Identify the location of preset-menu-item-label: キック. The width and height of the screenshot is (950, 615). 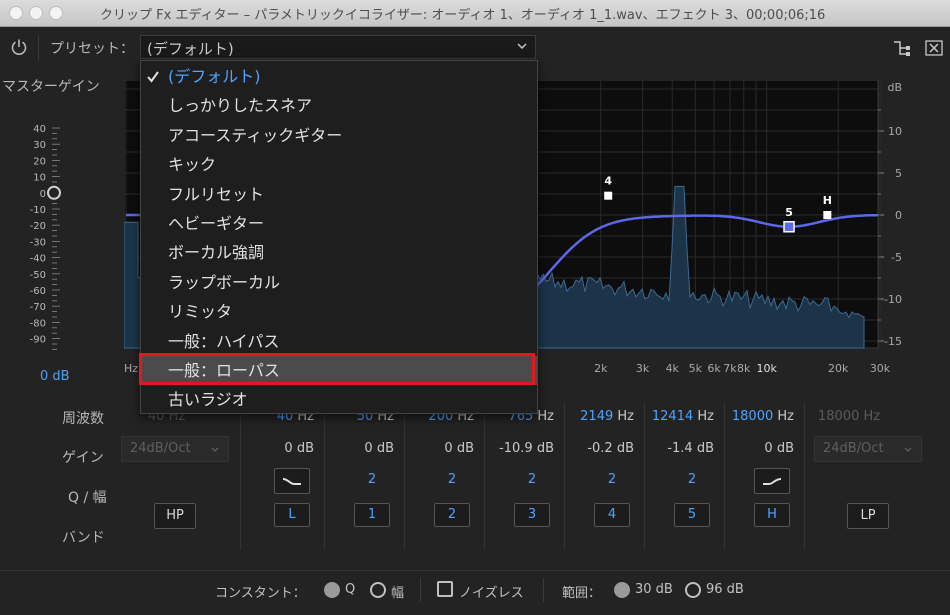
(192, 165).